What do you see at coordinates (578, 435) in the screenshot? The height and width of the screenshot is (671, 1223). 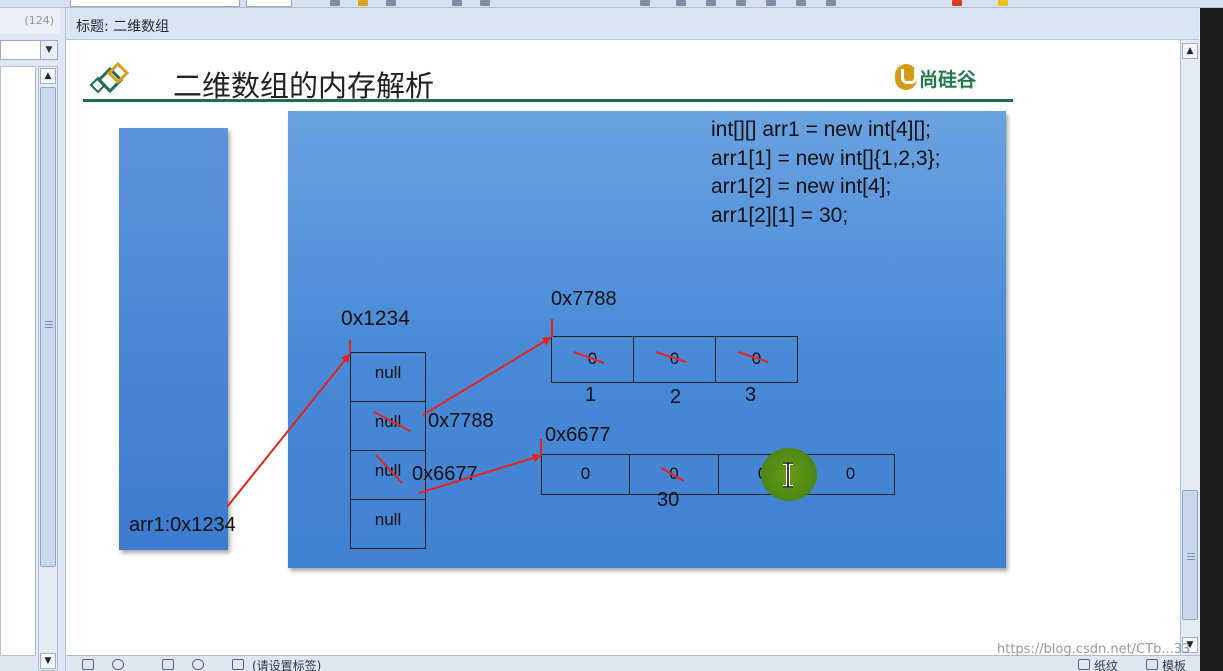 I see `array-b-address: 0x6677` at bounding box center [578, 435].